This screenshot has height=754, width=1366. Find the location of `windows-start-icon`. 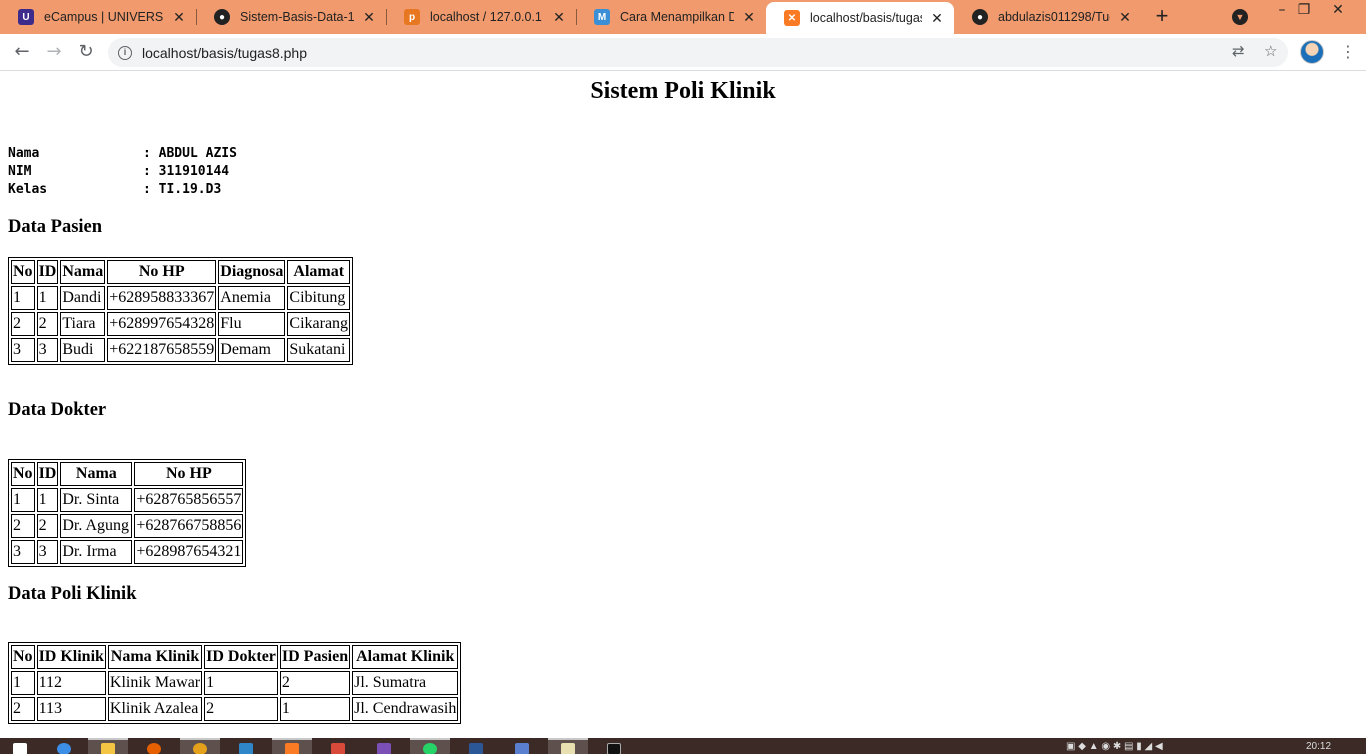

windows-start-icon is located at coordinates (20, 747).